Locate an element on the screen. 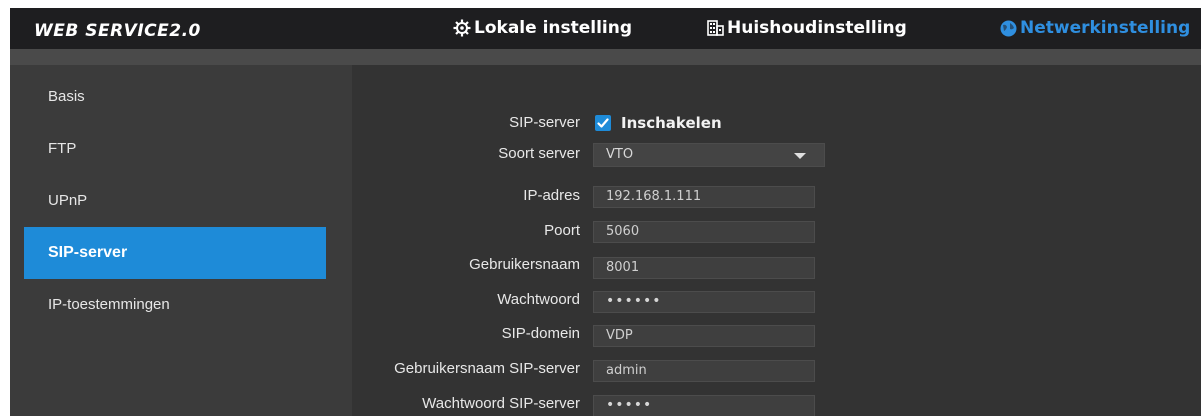 The height and width of the screenshot is (416, 1201). checkmark-icon is located at coordinates (603, 123).